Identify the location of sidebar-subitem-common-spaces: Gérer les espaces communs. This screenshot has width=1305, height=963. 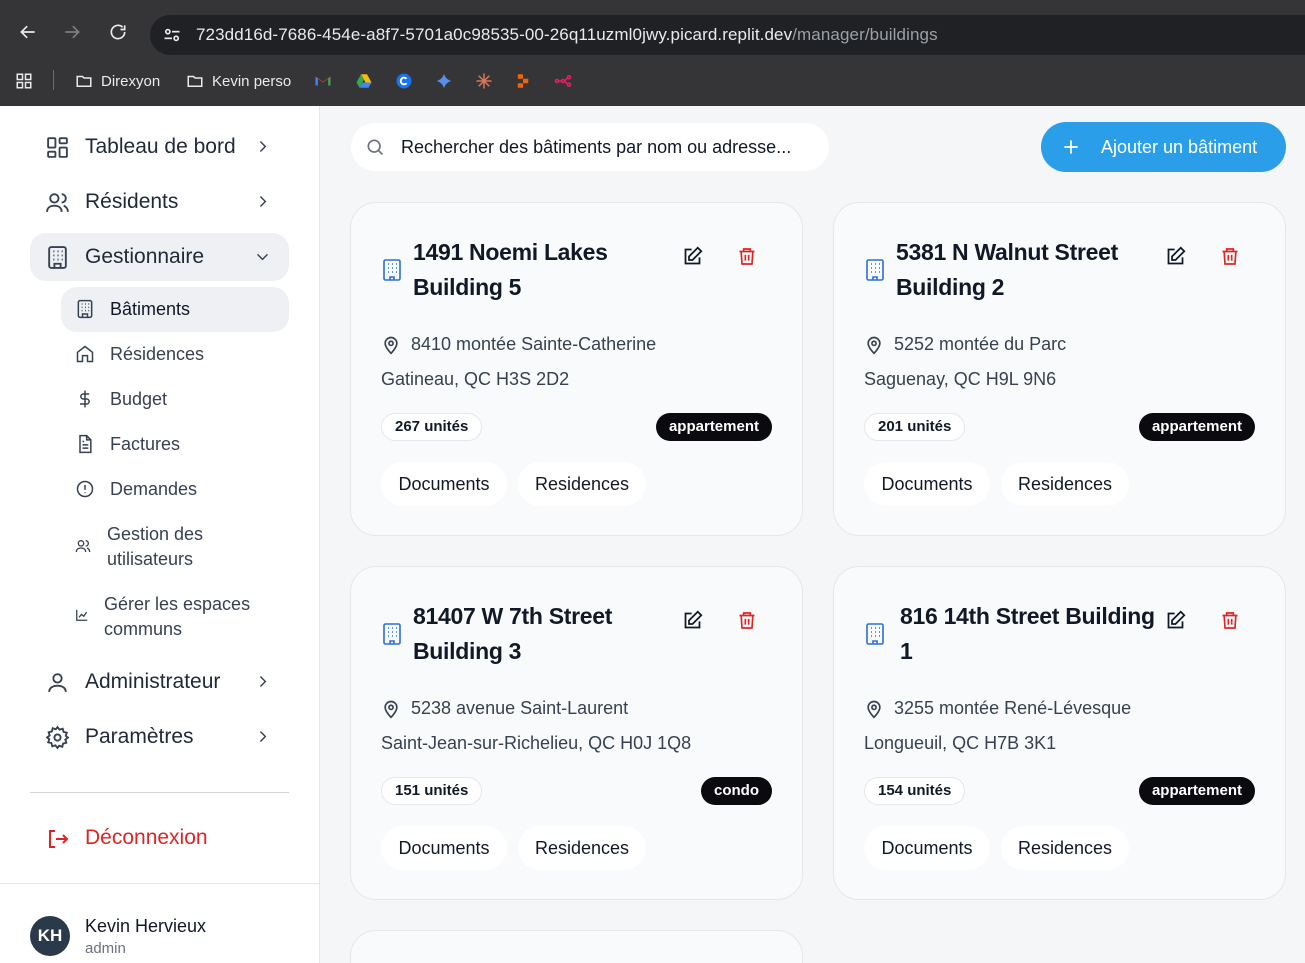
(175, 616).